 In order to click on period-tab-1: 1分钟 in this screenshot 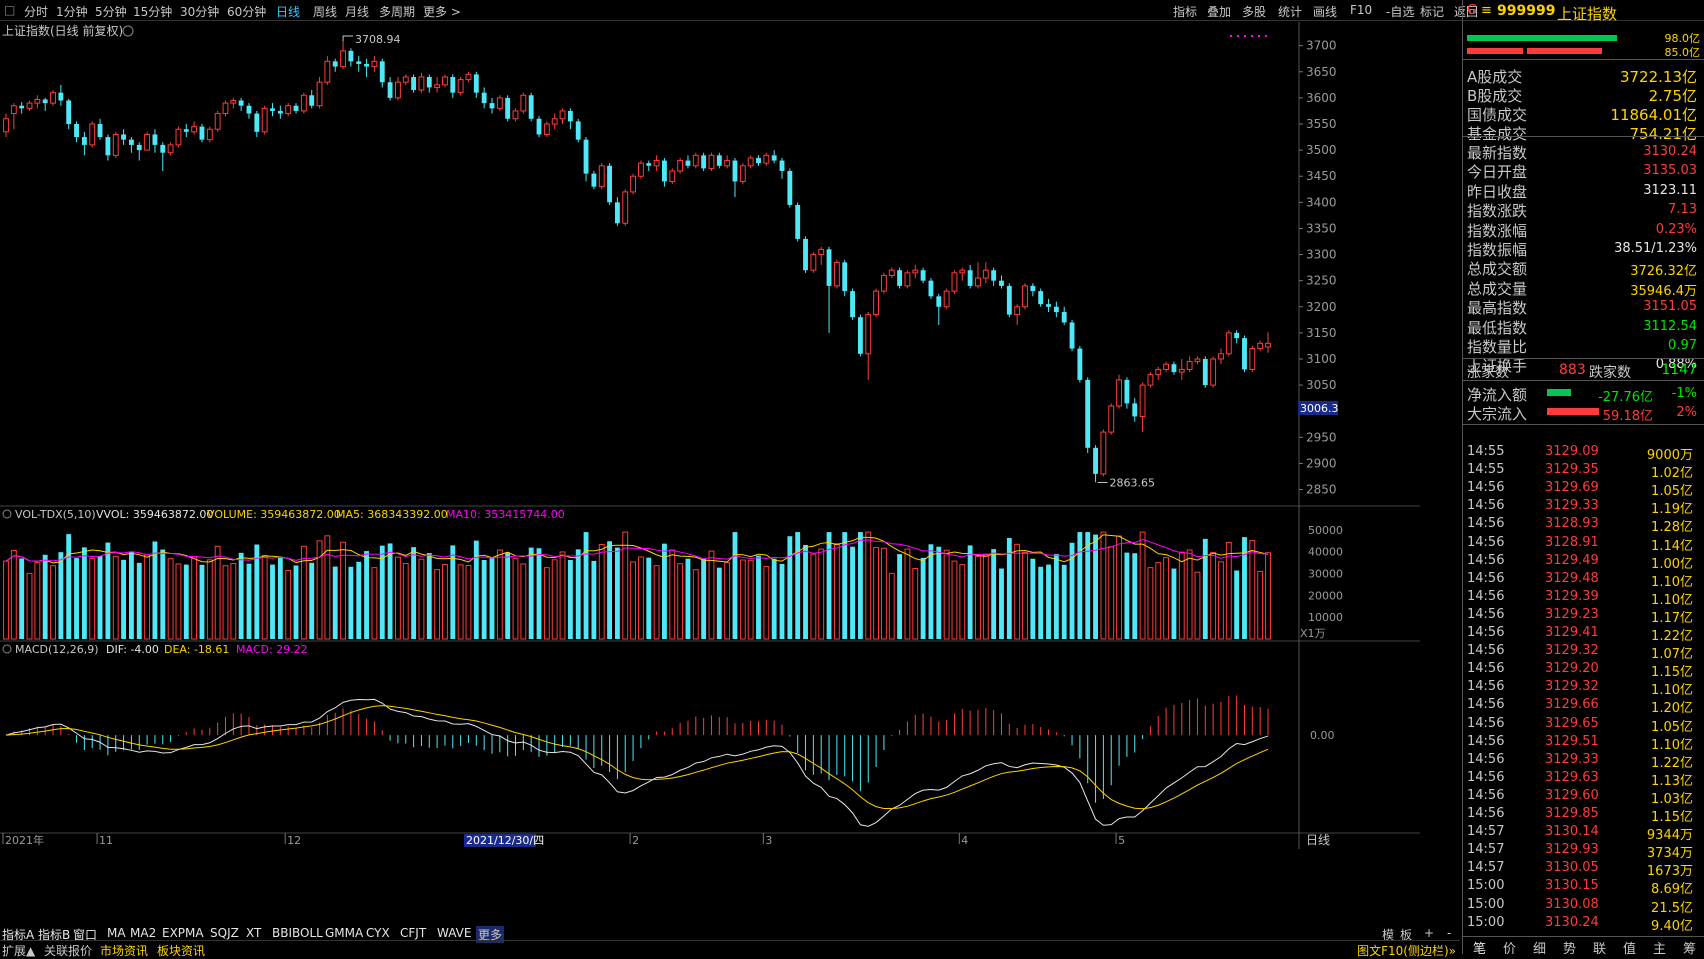, I will do `click(72, 11)`.